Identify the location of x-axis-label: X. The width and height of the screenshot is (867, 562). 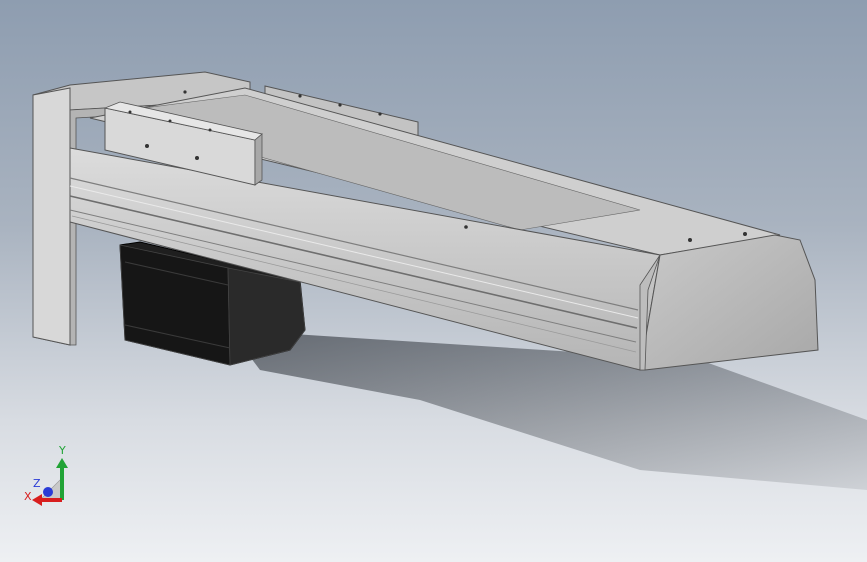
(28, 496).